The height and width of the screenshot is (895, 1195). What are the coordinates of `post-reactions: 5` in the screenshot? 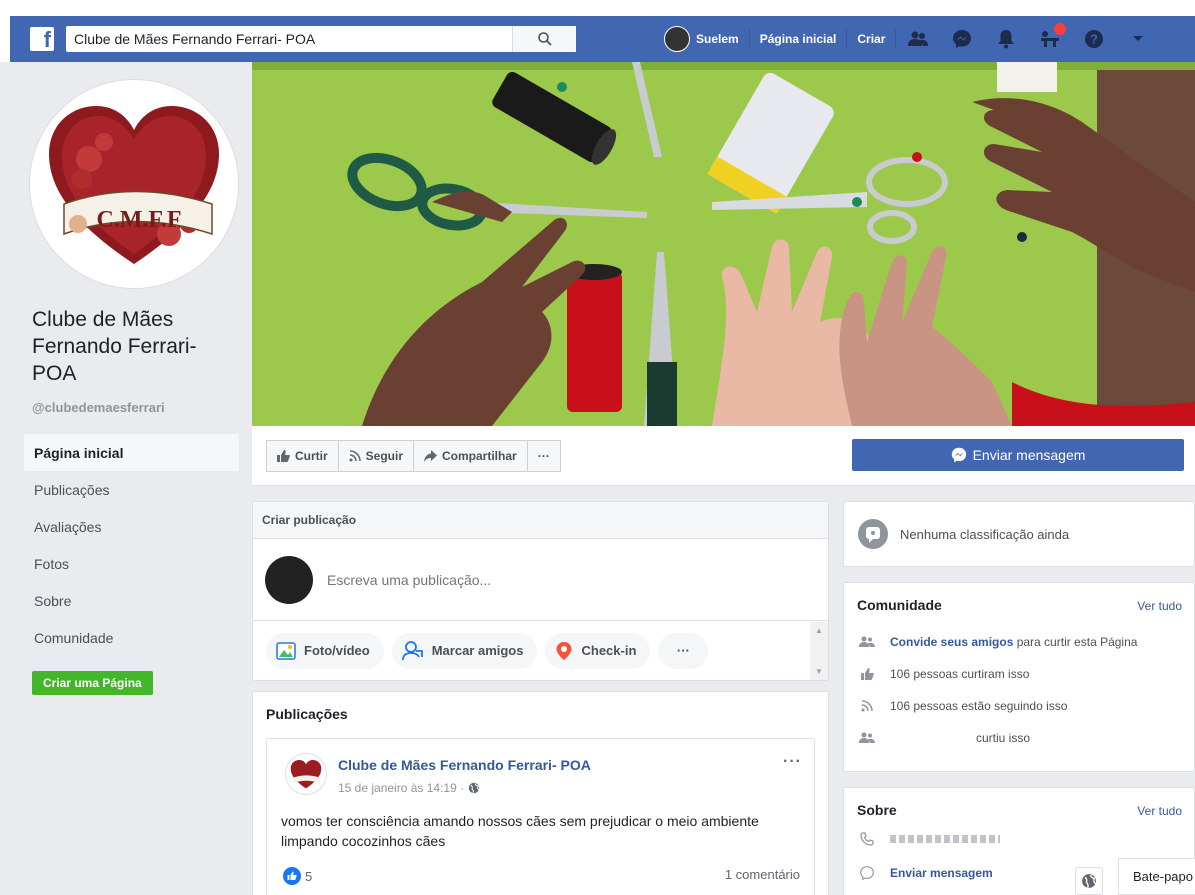 It's located at (297, 876).